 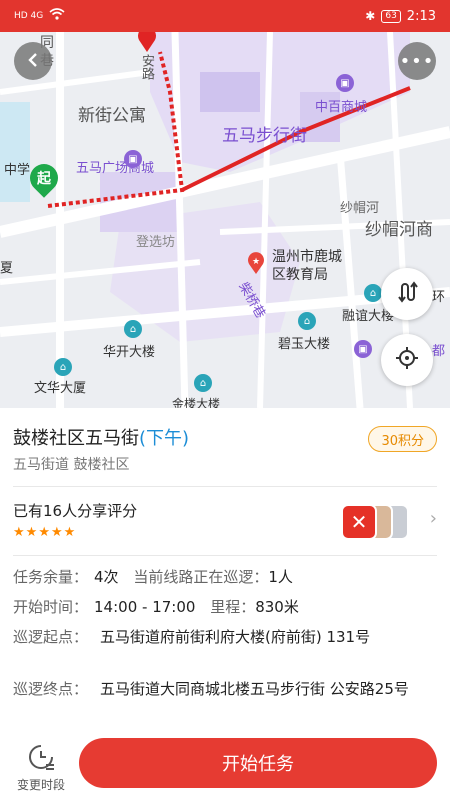 What do you see at coordinates (360, 208) in the screenshot?
I see `map-label: 纱帽河` at bounding box center [360, 208].